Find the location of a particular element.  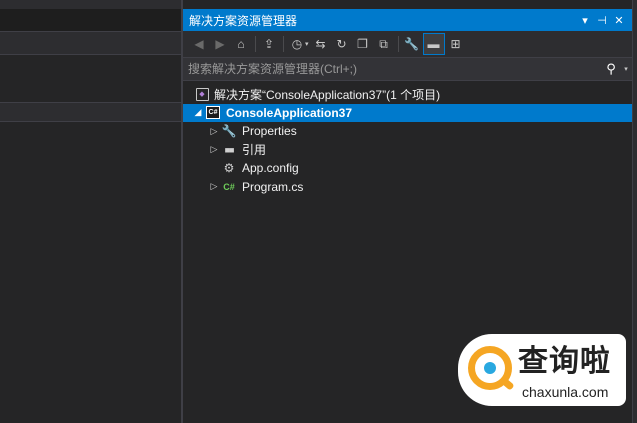

tree-row-label: Program.cs is located at coordinates (273, 186).